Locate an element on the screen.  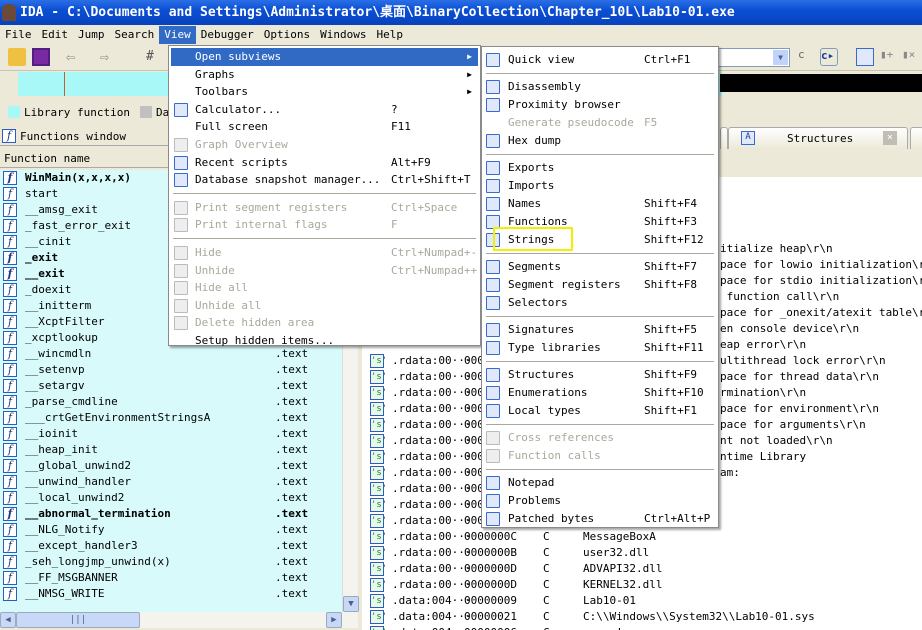
menu-item-exports: Exports is located at coordinates (600, 168).